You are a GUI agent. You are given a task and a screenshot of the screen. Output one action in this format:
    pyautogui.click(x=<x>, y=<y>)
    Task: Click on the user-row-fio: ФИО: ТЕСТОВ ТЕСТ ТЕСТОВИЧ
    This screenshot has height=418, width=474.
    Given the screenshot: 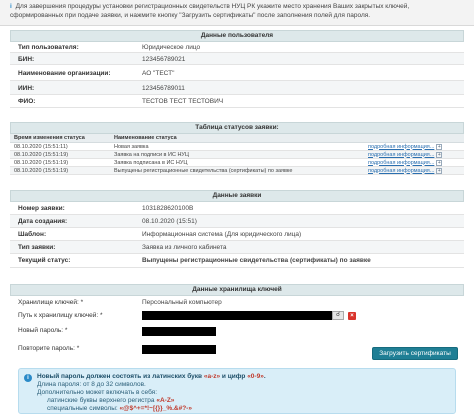 What is the action you would take?
    pyautogui.click(x=237, y=101)
    